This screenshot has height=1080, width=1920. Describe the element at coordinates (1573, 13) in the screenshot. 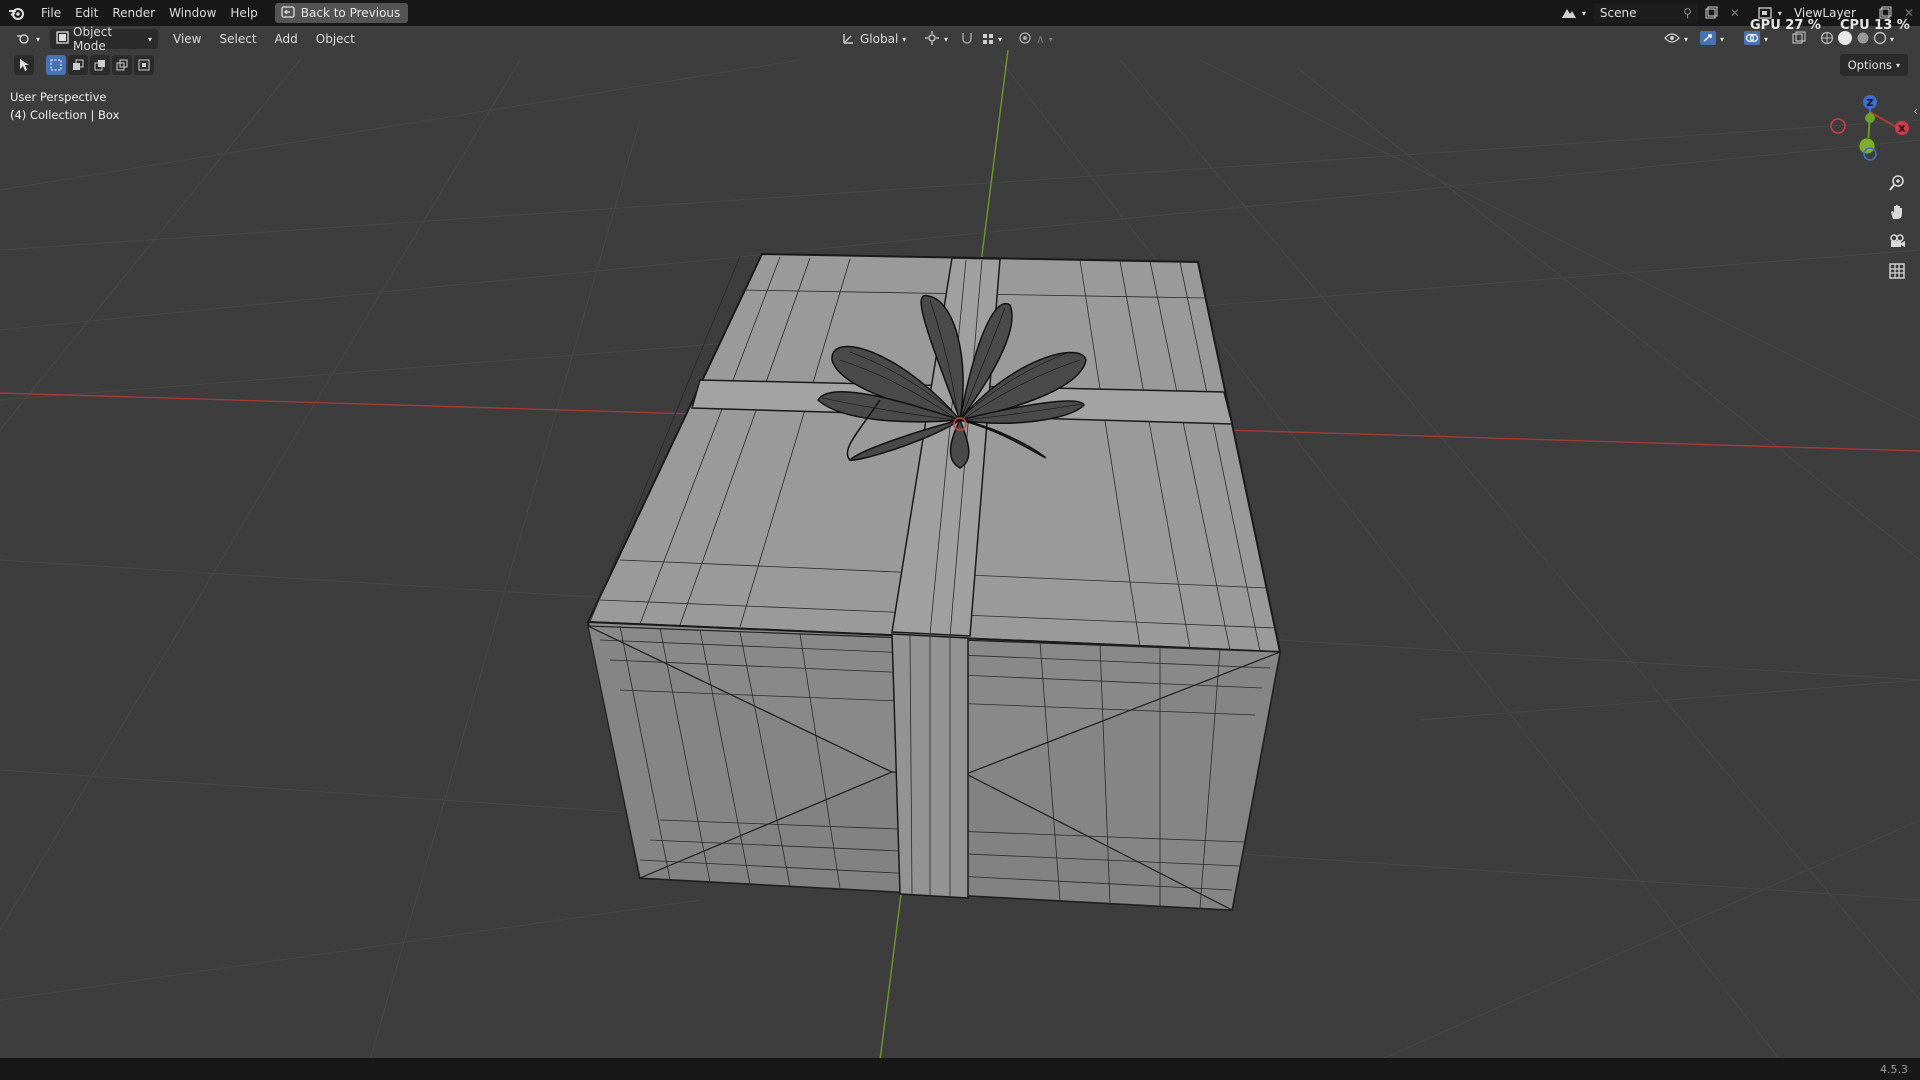

I see `scene-selector-icon: ▾` at that location.